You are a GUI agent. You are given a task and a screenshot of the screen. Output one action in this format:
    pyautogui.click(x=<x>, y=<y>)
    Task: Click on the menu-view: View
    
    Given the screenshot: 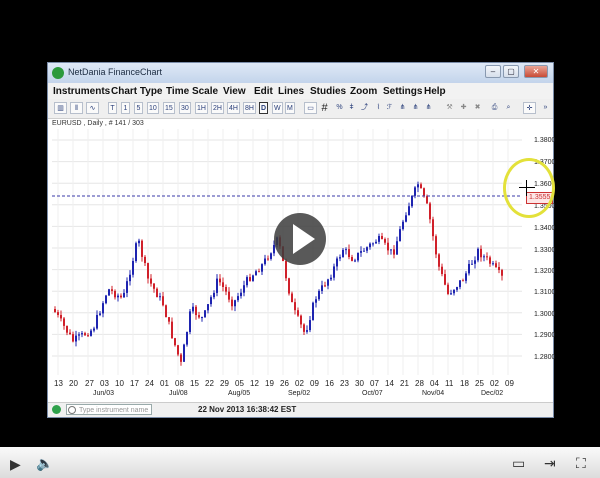 What is the action you would take?
    pyautogui.click(x=234, y=91)
    